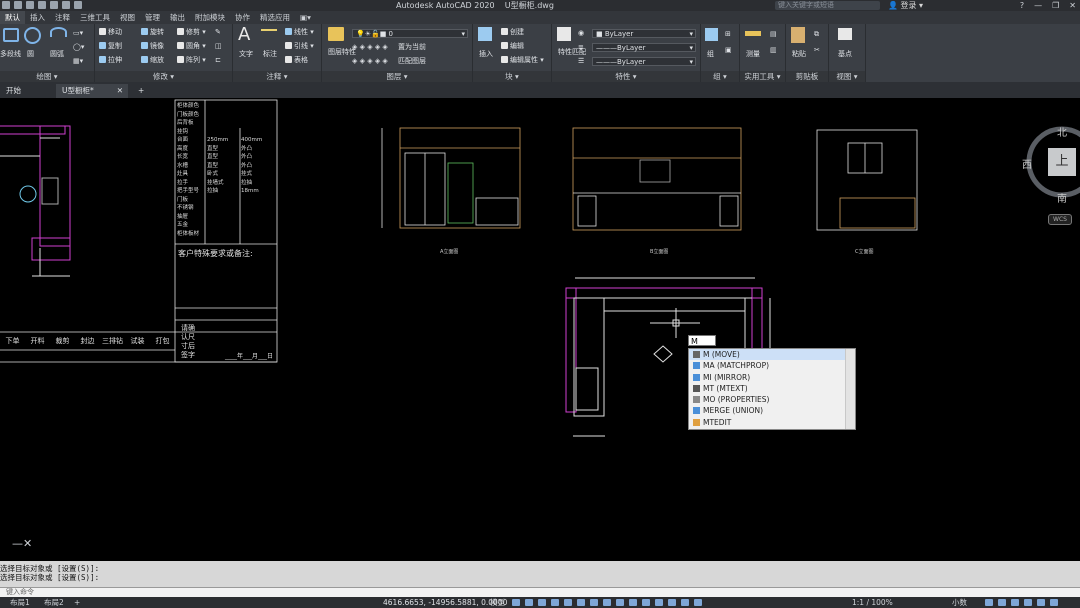  I want to click on autocomplete-item: MTEDIT, so click(772, 422).